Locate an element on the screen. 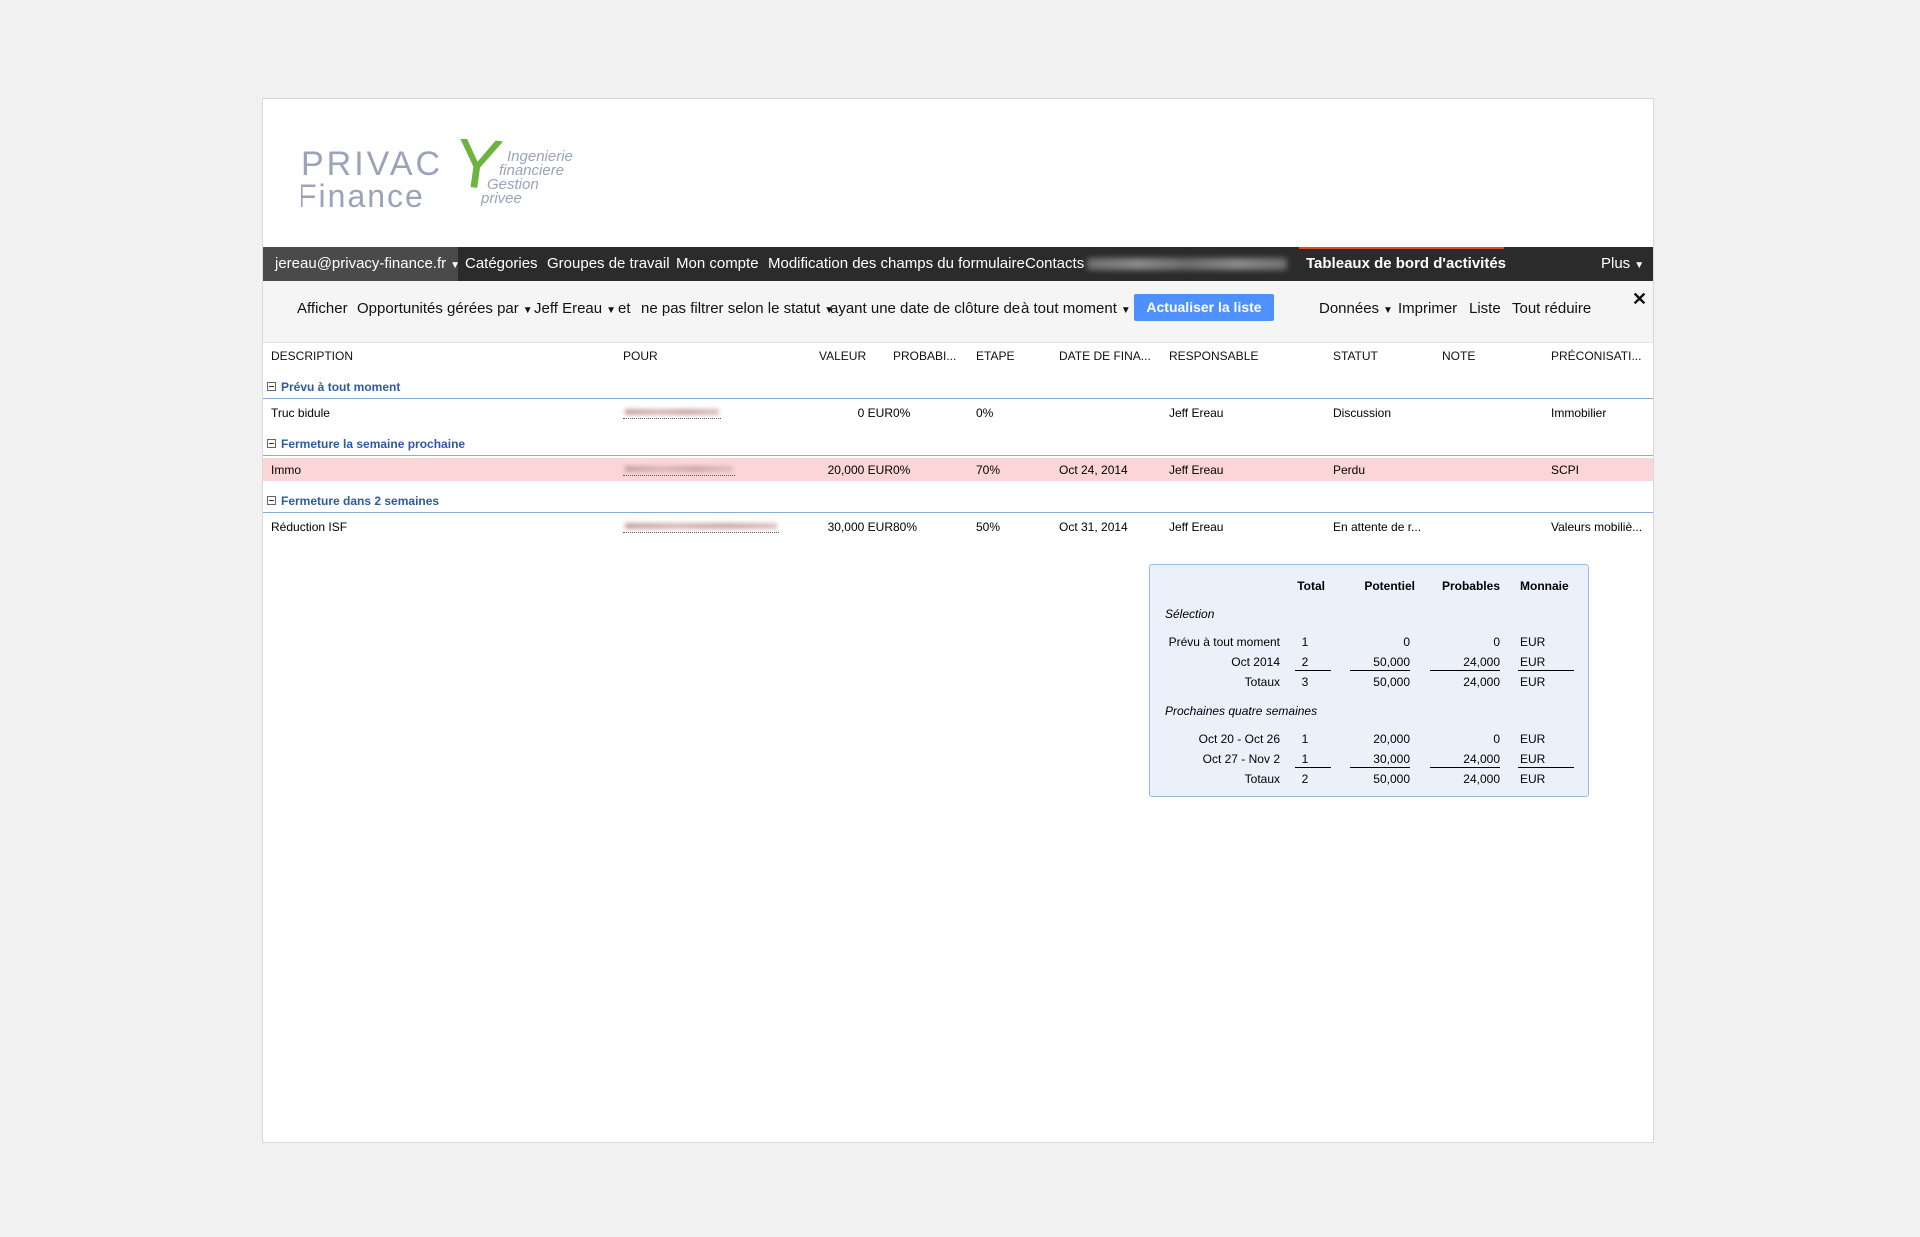 This screenshot has width=1920, height=1237. summary-row-label: Totaux is located at coordinates (1262, 682).